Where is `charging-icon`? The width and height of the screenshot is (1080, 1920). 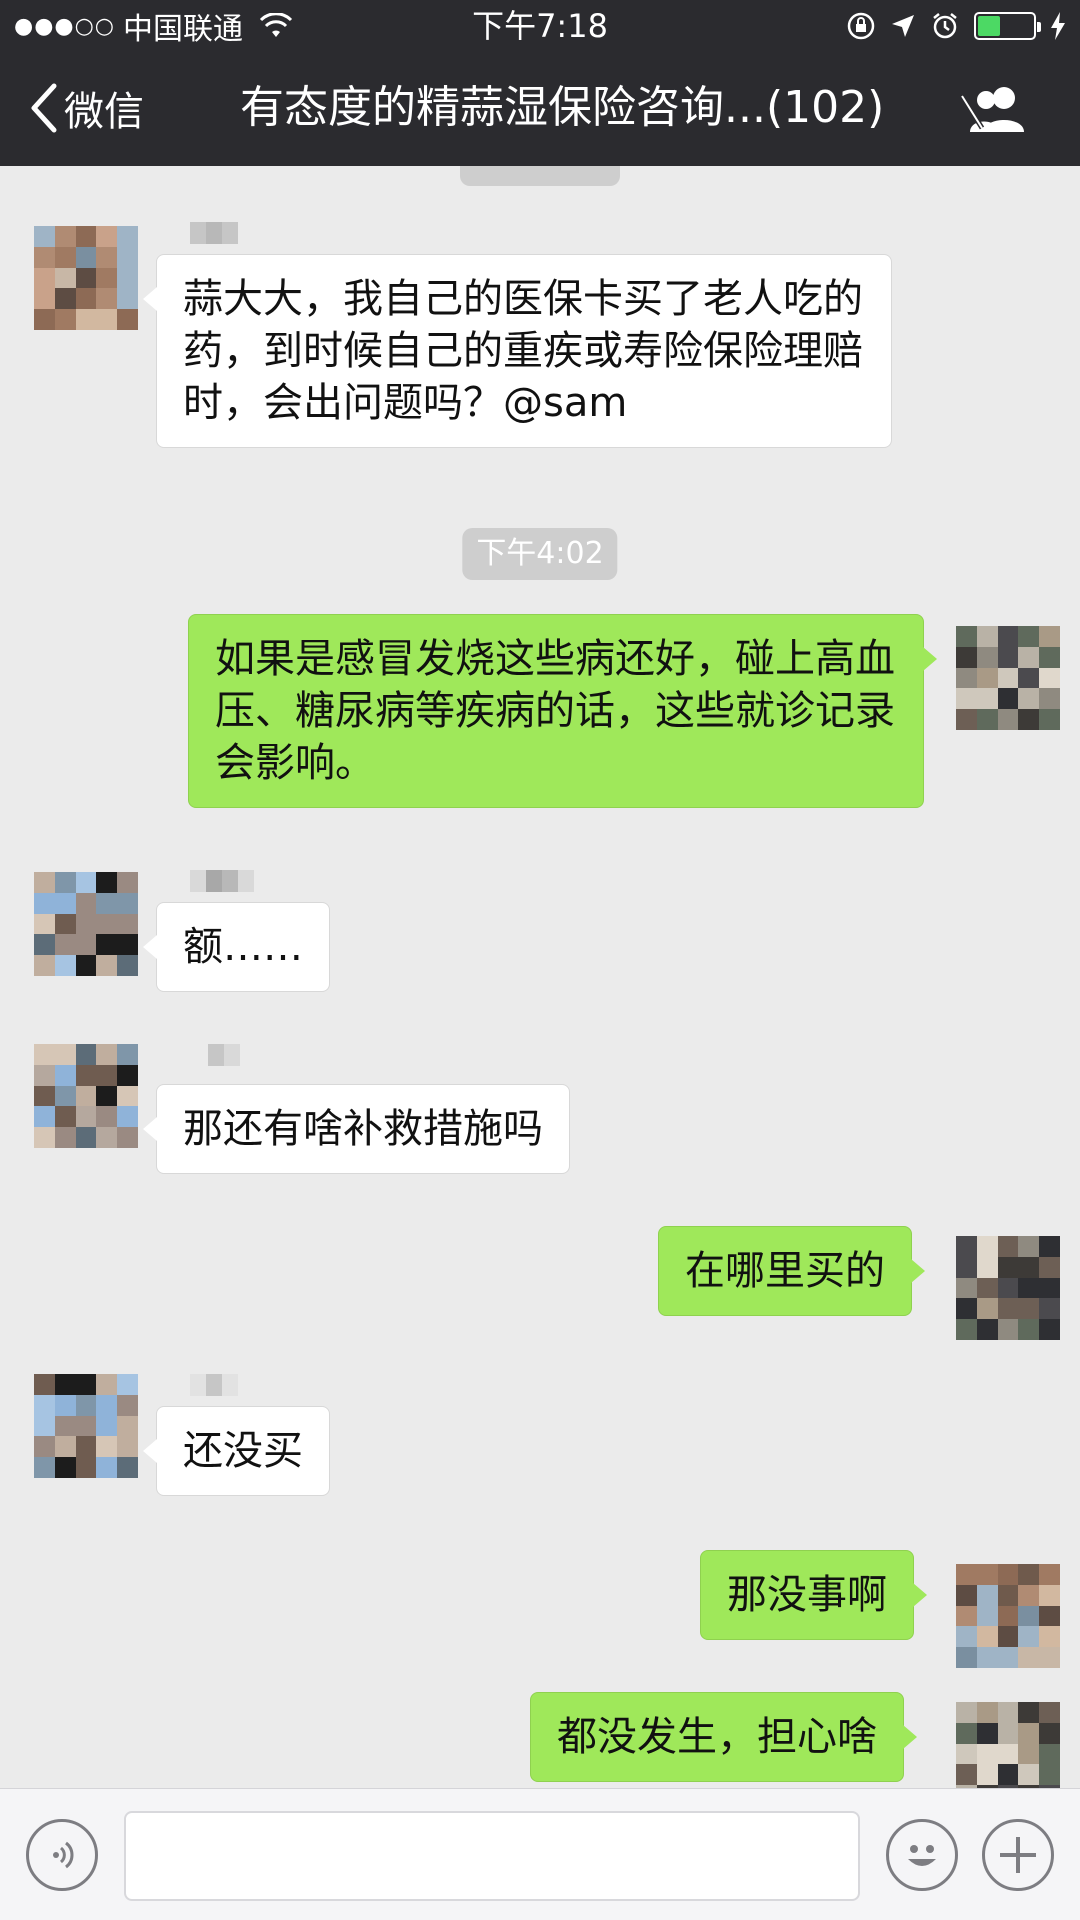
charging-icon is located at coordinates (1058, 26).